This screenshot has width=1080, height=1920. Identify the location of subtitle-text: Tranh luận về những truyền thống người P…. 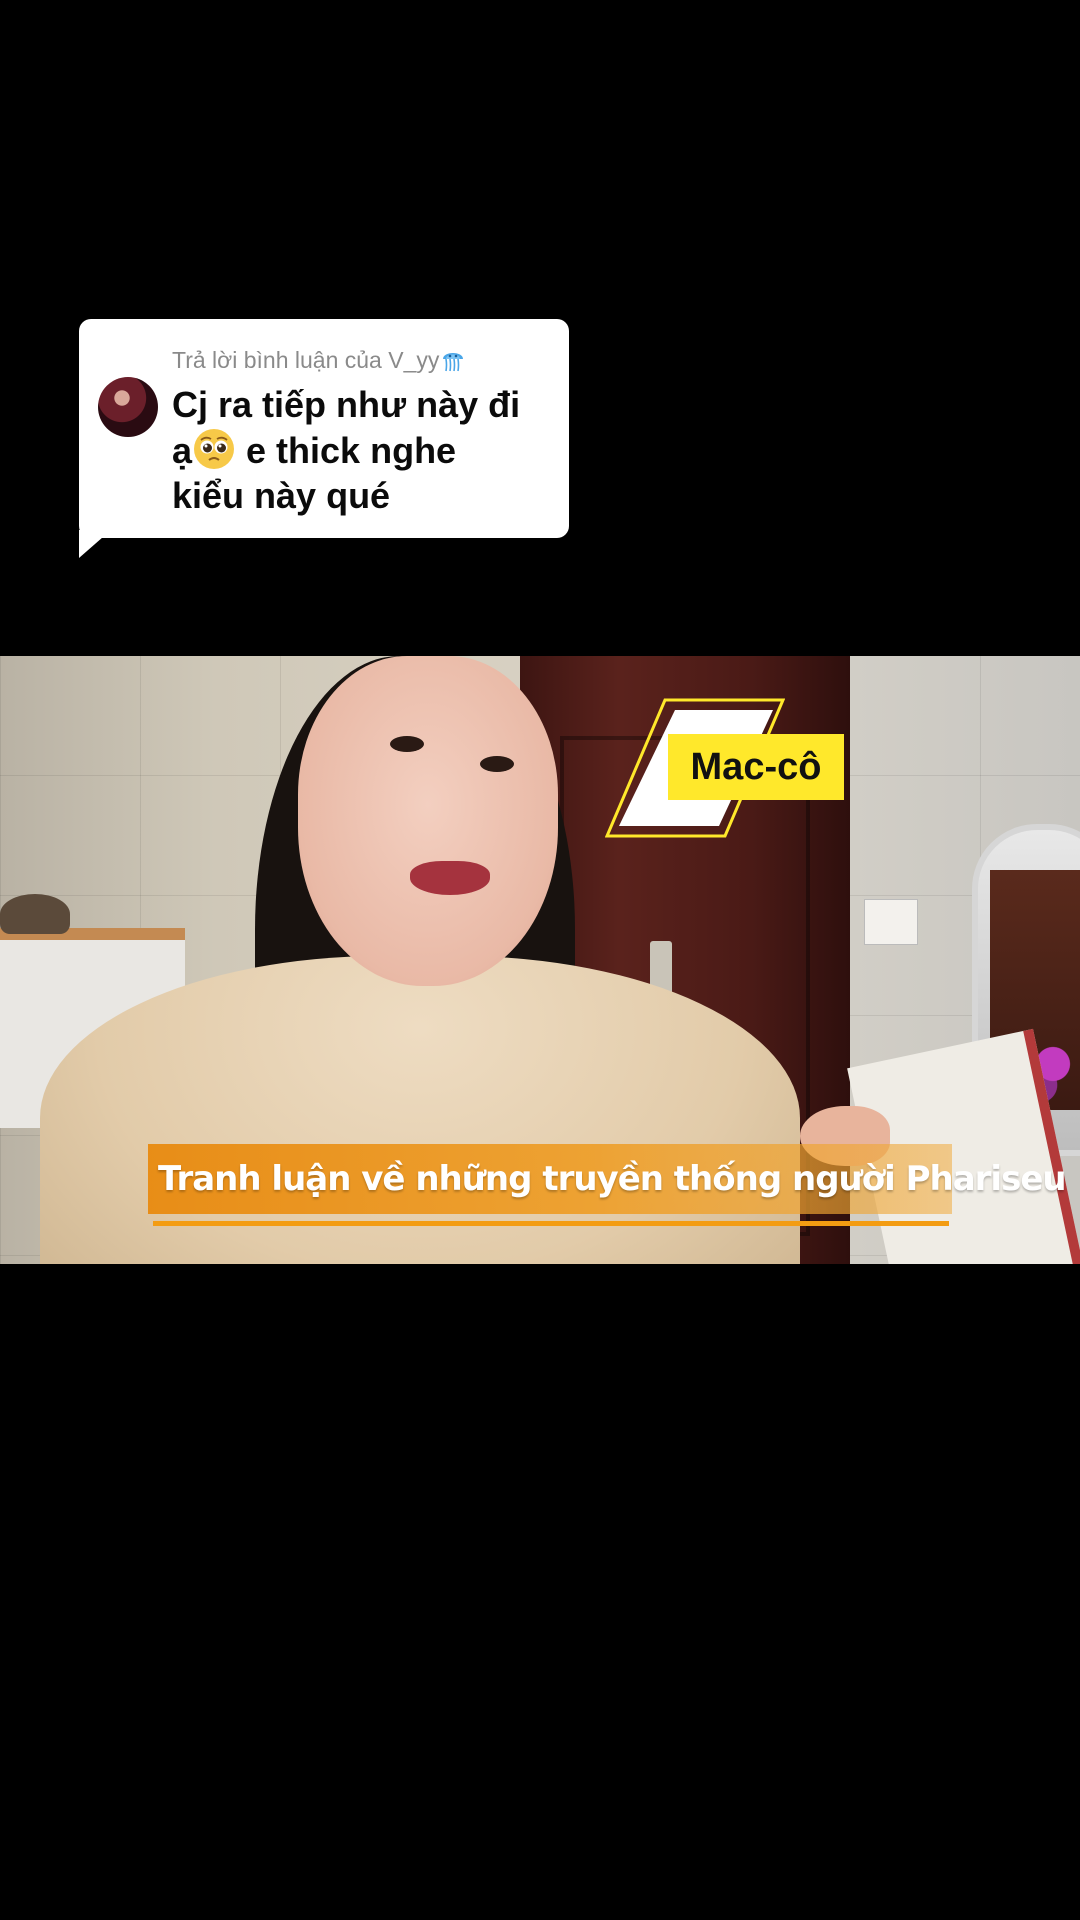
(612, 1179).